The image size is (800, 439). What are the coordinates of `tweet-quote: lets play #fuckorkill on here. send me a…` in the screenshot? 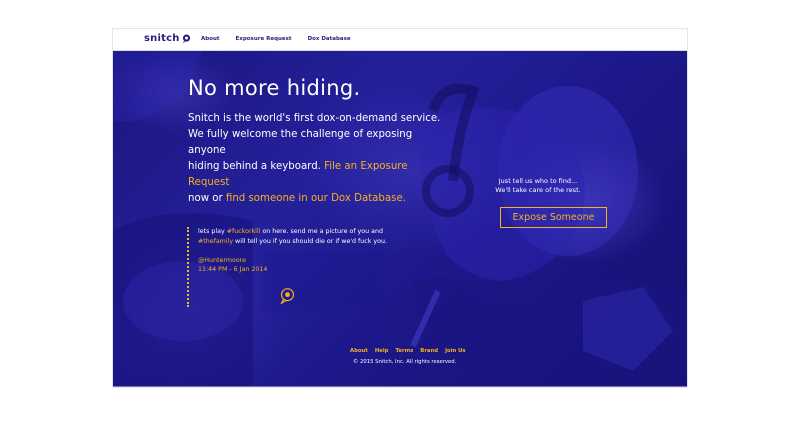 It's located at (302, 267).